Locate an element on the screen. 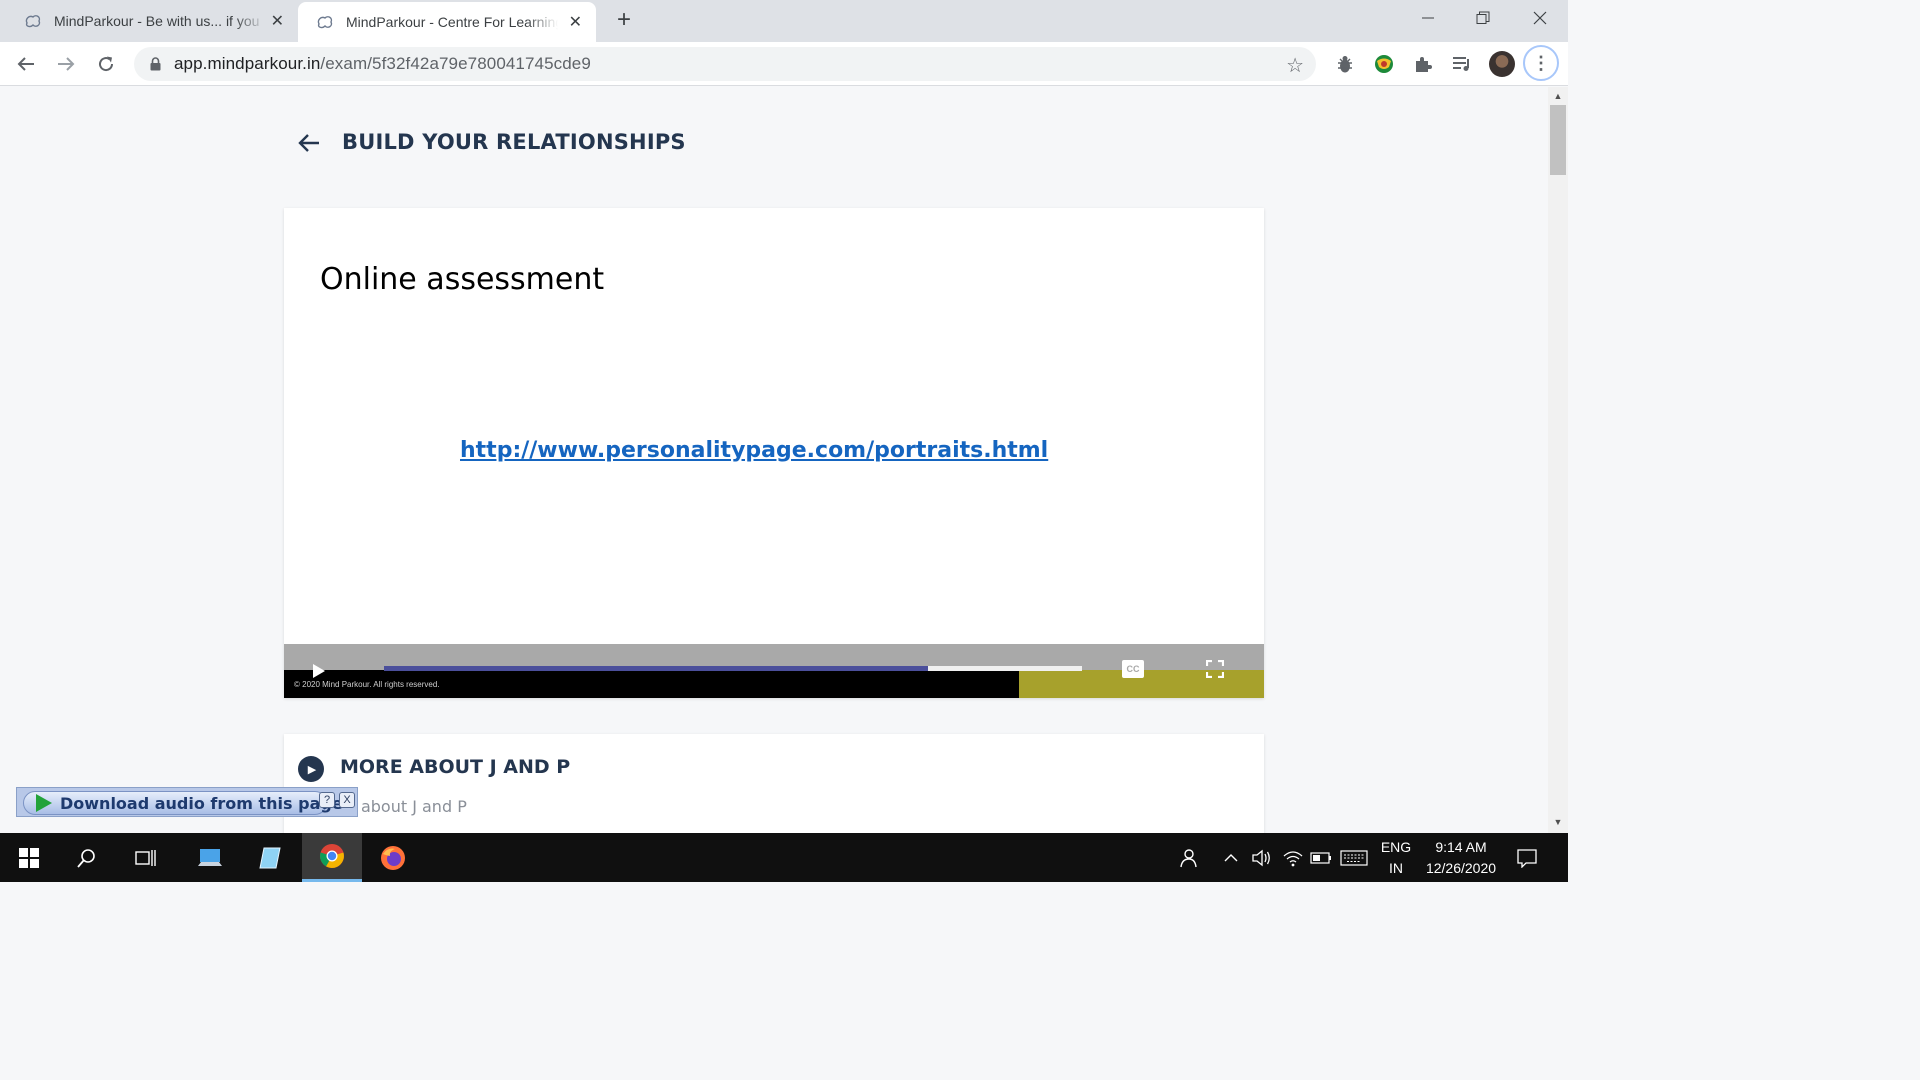 The width and height of the screenshot is (1920, 1080). back-arrow-icon is located at coordinates (309, 143).